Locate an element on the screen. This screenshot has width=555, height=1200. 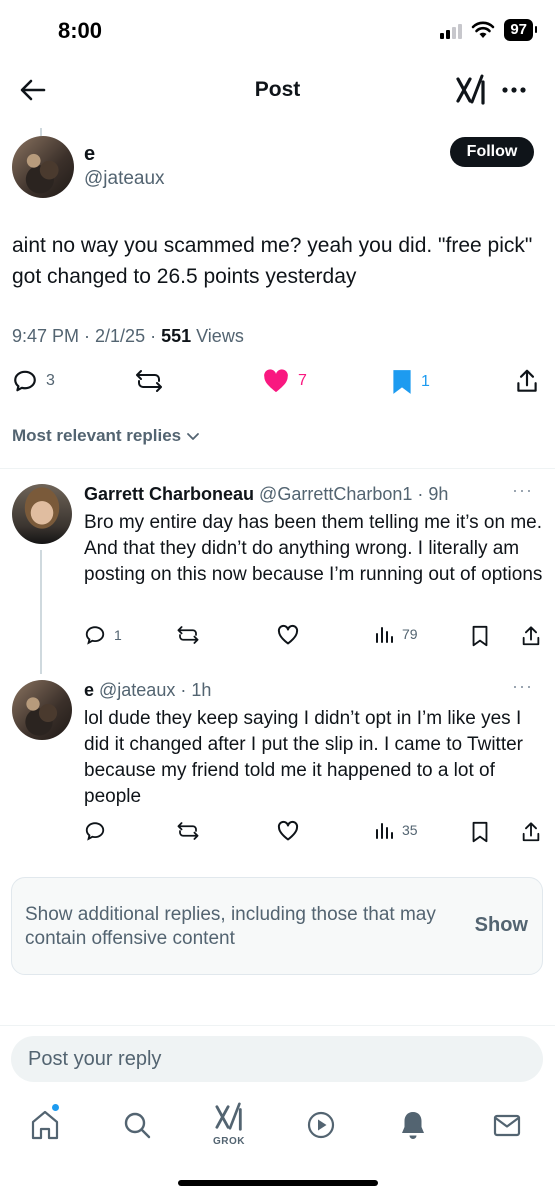
reply-author-name: e is located at coordinates (89, 690).